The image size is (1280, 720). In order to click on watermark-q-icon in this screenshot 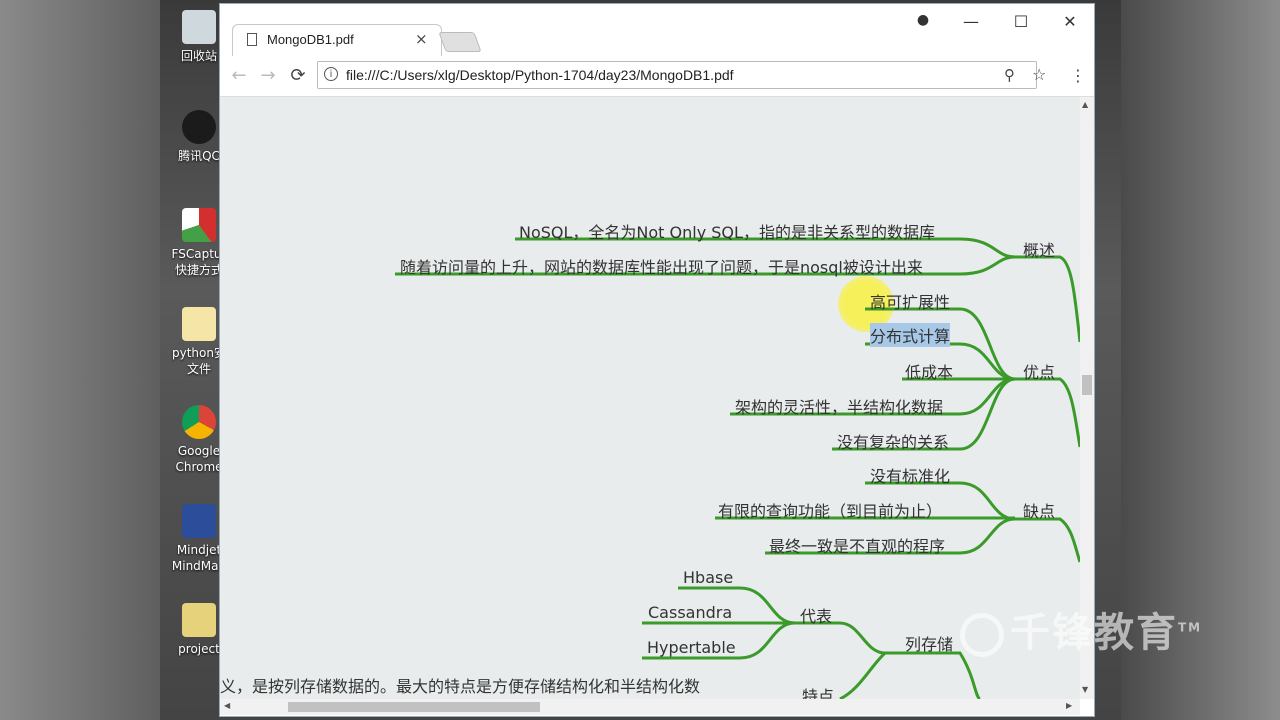, I will do `click(982, 635)`.